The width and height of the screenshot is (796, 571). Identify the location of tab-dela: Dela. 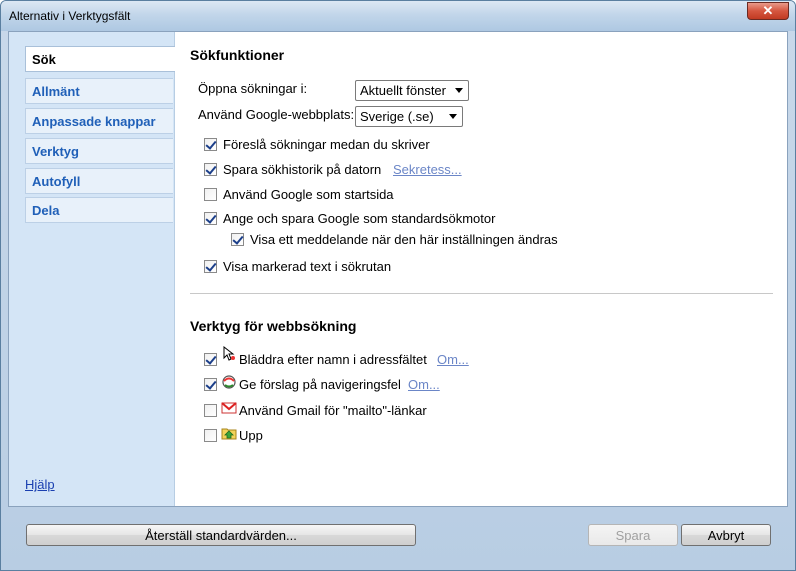
(99, 210).